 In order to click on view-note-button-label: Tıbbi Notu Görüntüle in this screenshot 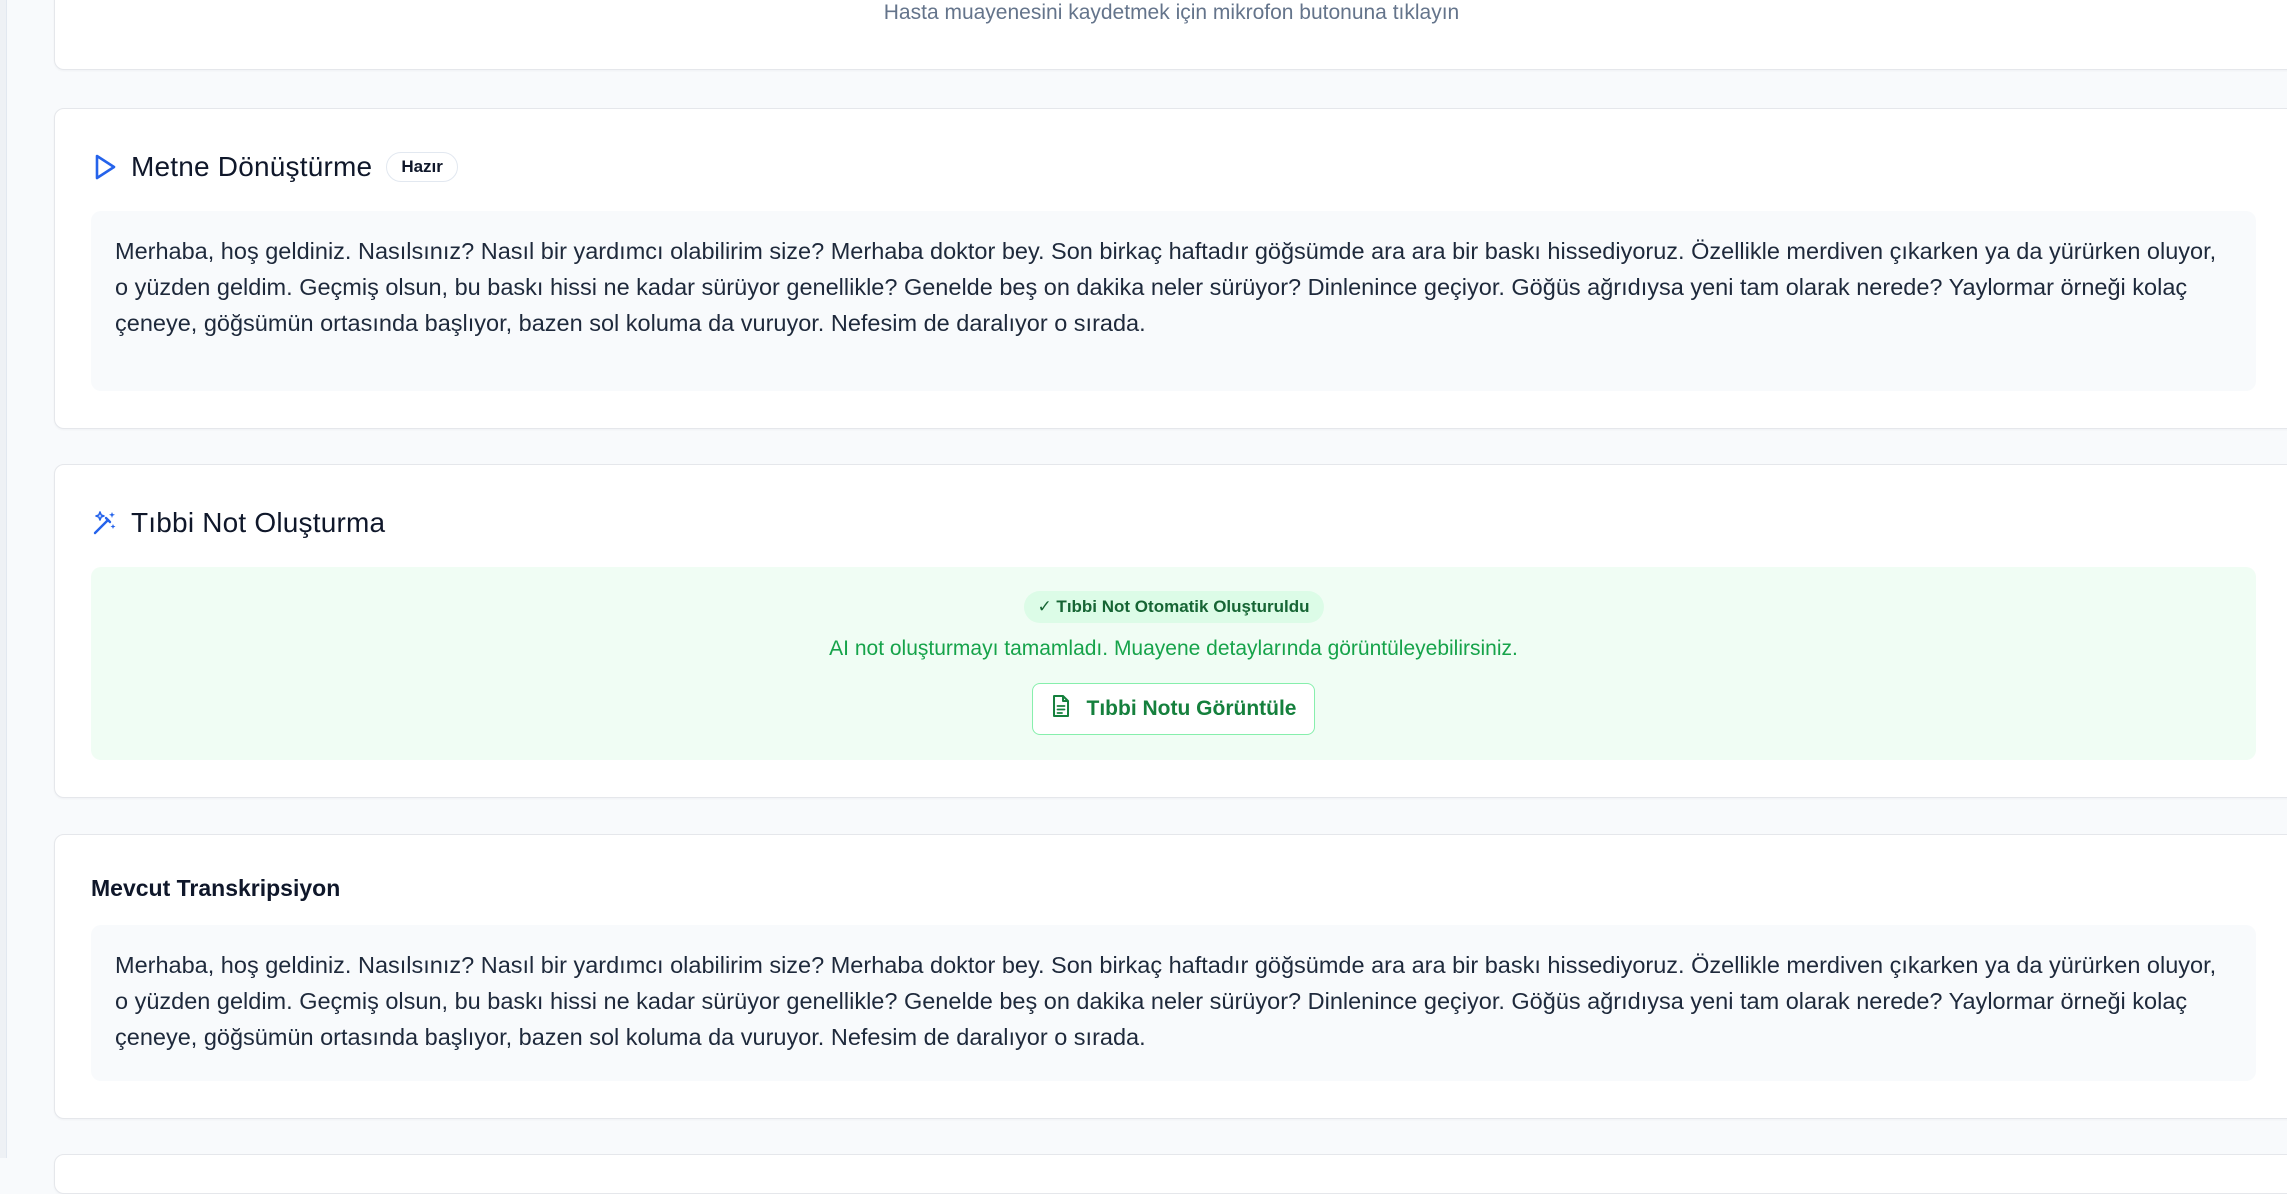, I will do `click(1191, 708)`.